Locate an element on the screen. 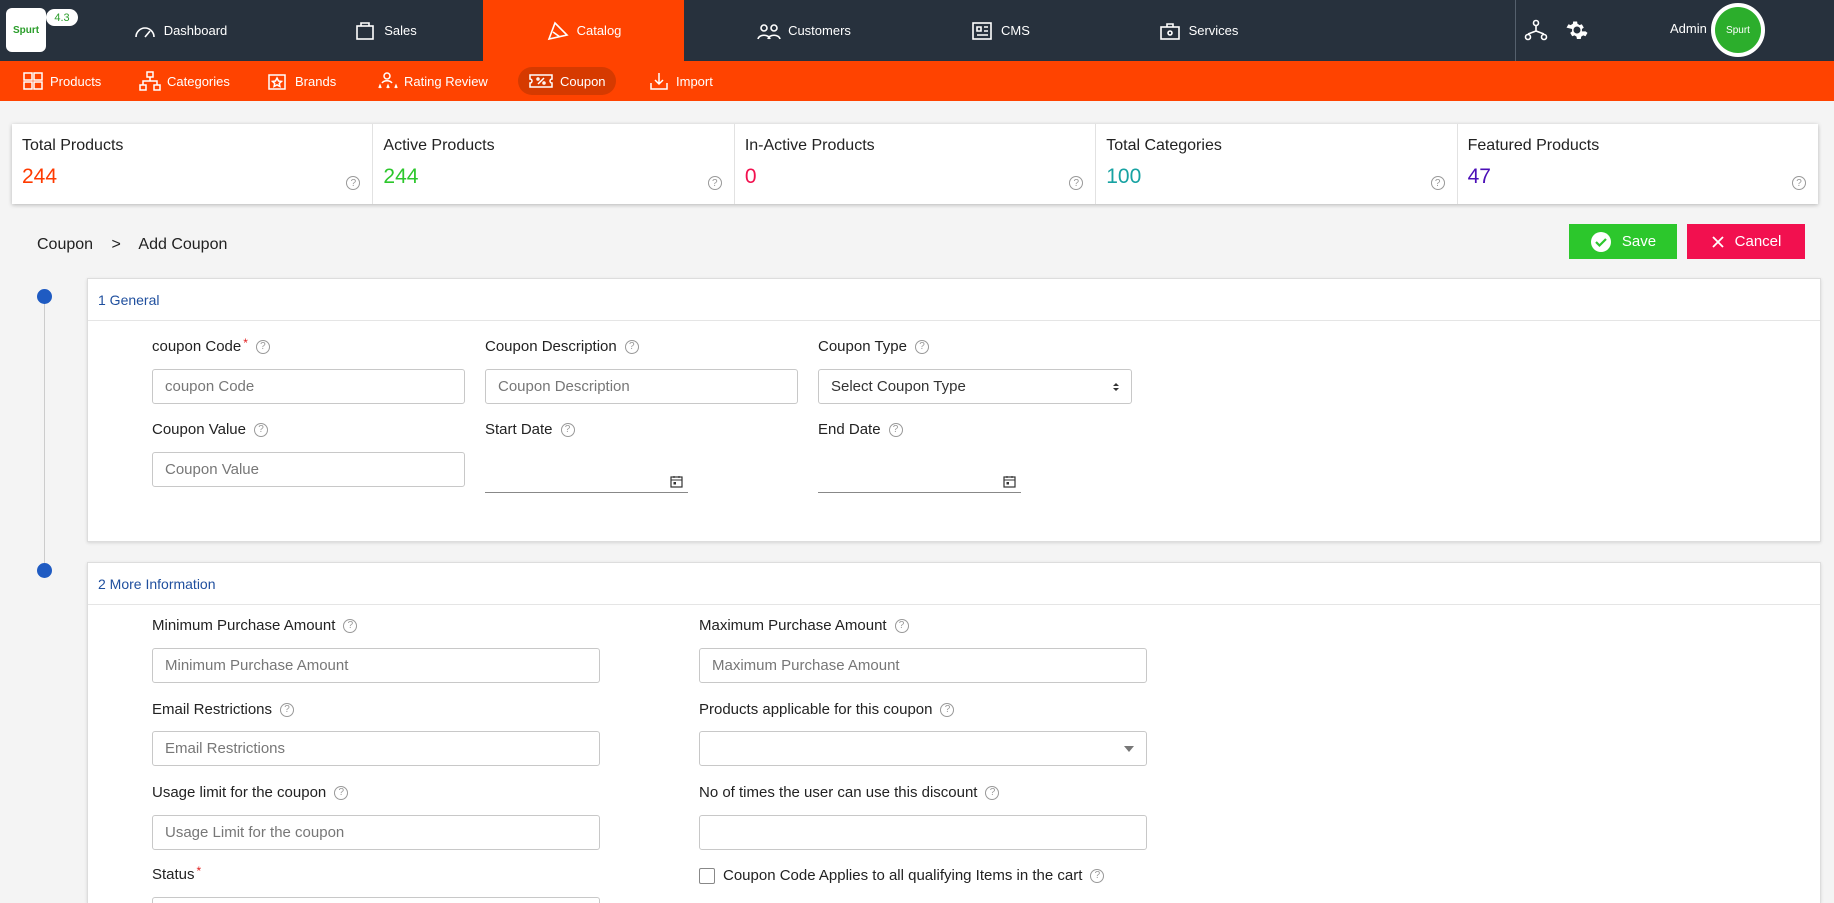  nav-customers: Customers is located at coordinates (804, 30).